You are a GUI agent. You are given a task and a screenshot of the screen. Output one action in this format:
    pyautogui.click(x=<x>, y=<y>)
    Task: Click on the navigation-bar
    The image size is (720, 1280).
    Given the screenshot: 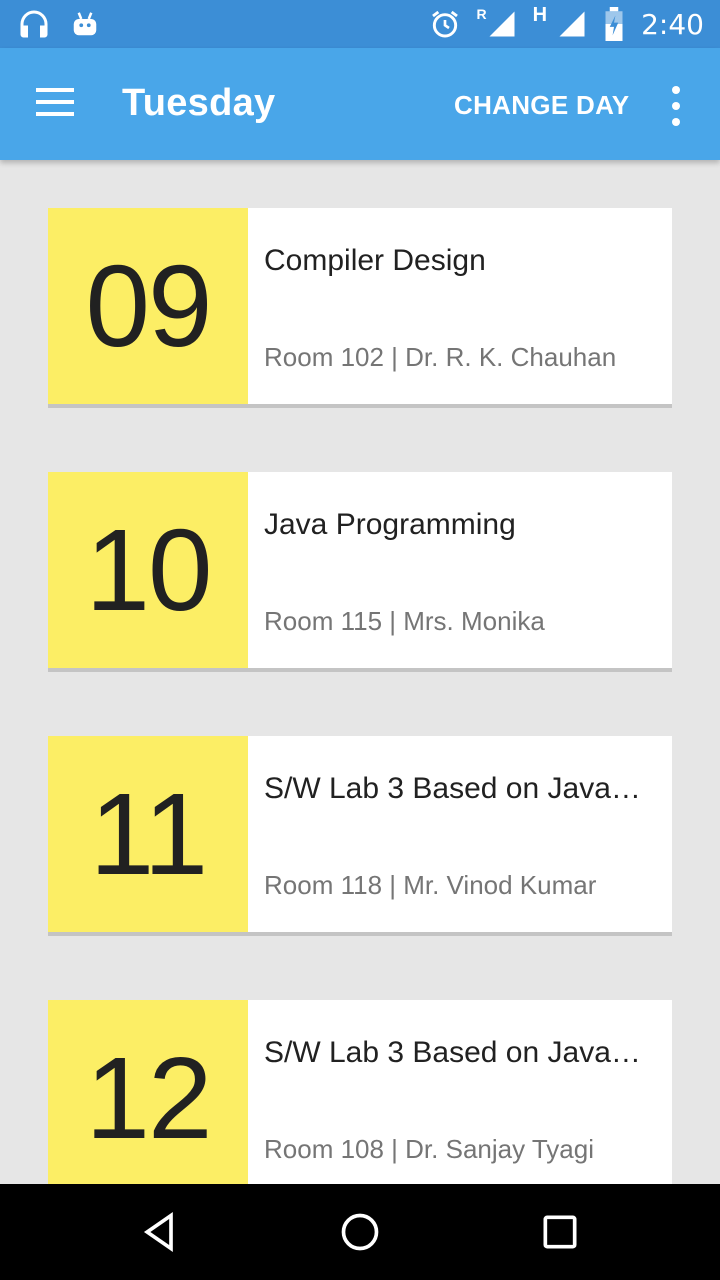 What is the action you would take?
    pyautogui.click(x=360, y=1232)
    